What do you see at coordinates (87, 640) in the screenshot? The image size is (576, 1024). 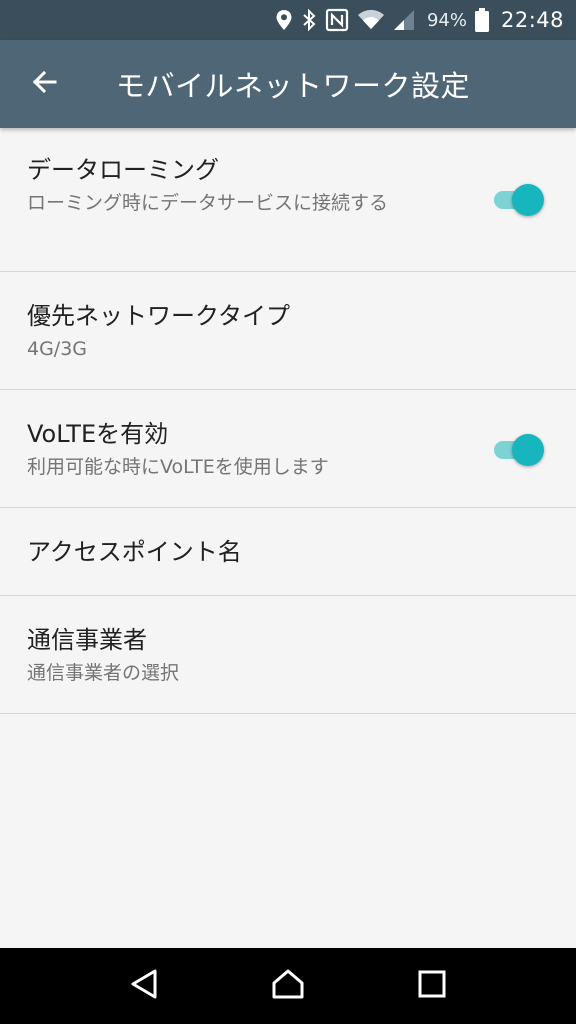 I see `setting-title: 通信事業者` at bounding box center [87, 640].